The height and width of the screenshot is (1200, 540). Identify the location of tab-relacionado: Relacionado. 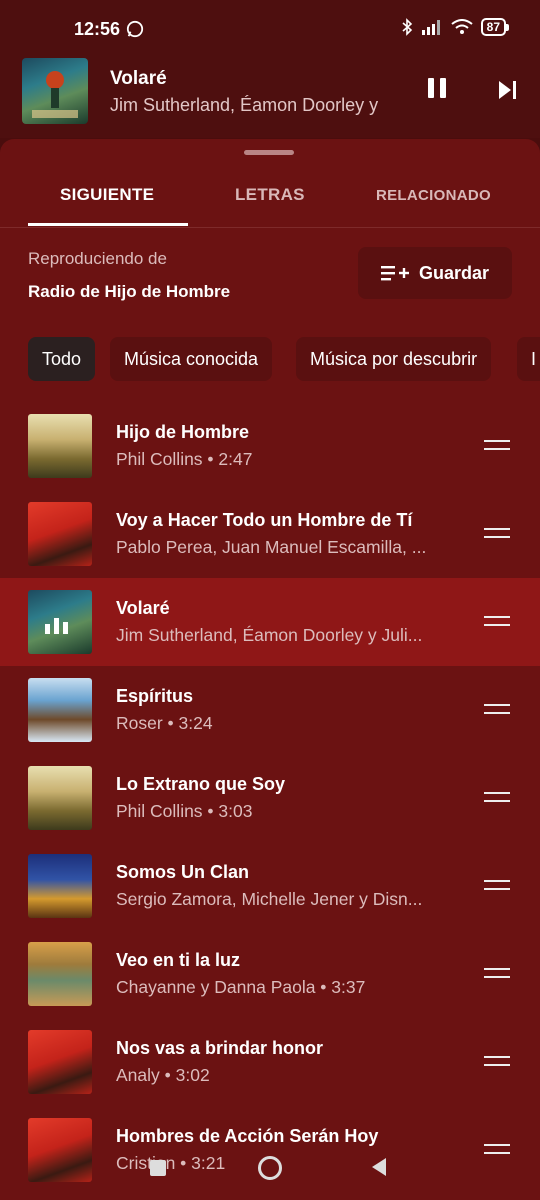
(433, 195).